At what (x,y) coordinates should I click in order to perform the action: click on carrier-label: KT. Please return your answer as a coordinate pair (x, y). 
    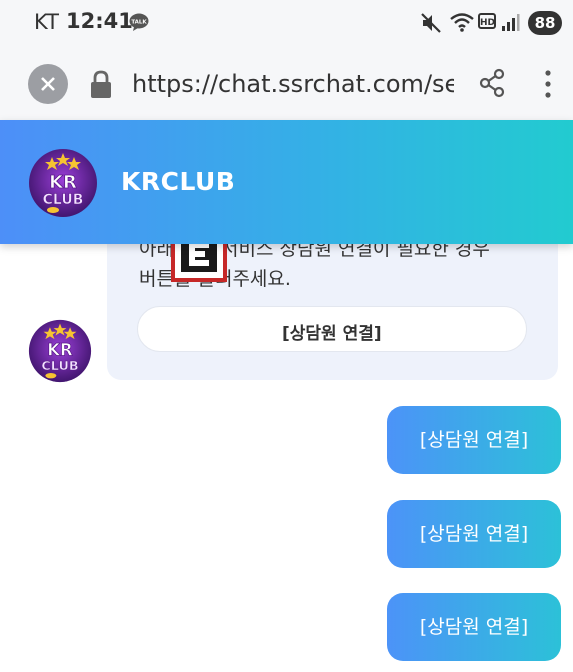
    Looking at the image, I should click on (46, 22).